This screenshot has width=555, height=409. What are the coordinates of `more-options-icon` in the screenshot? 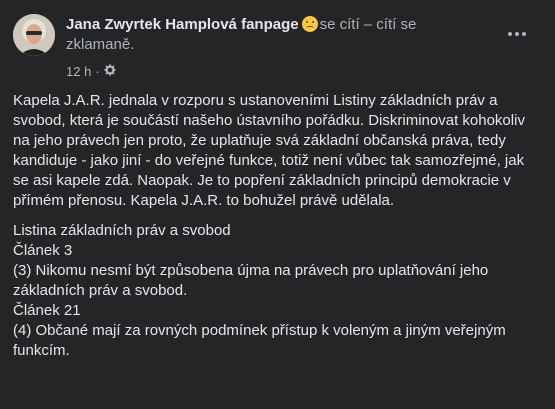 It's located at (517, 34).